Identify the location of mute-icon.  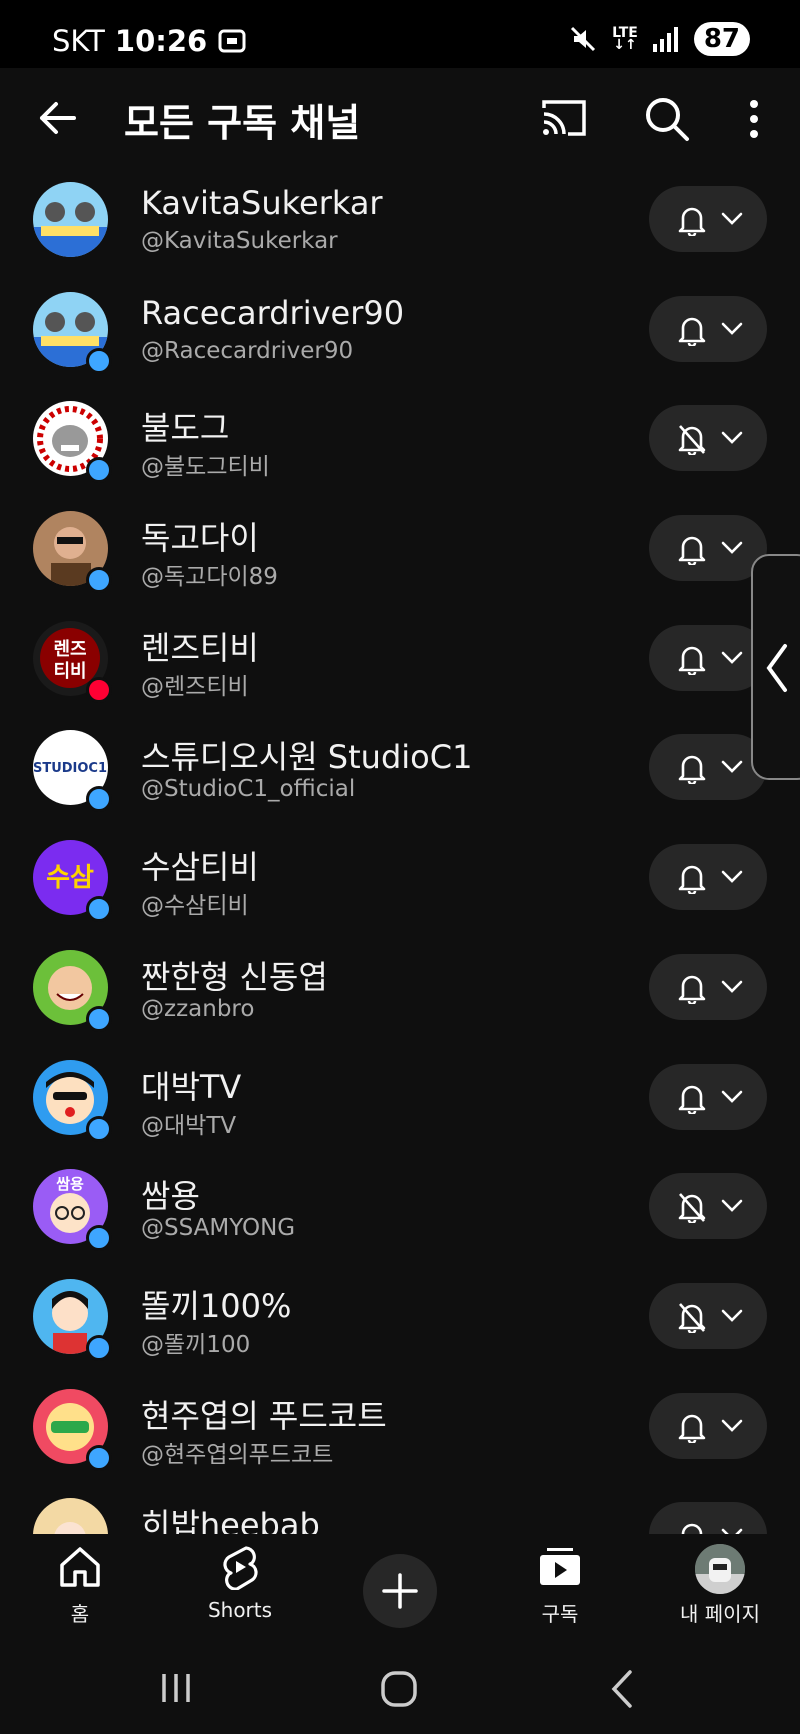
(583, 39).